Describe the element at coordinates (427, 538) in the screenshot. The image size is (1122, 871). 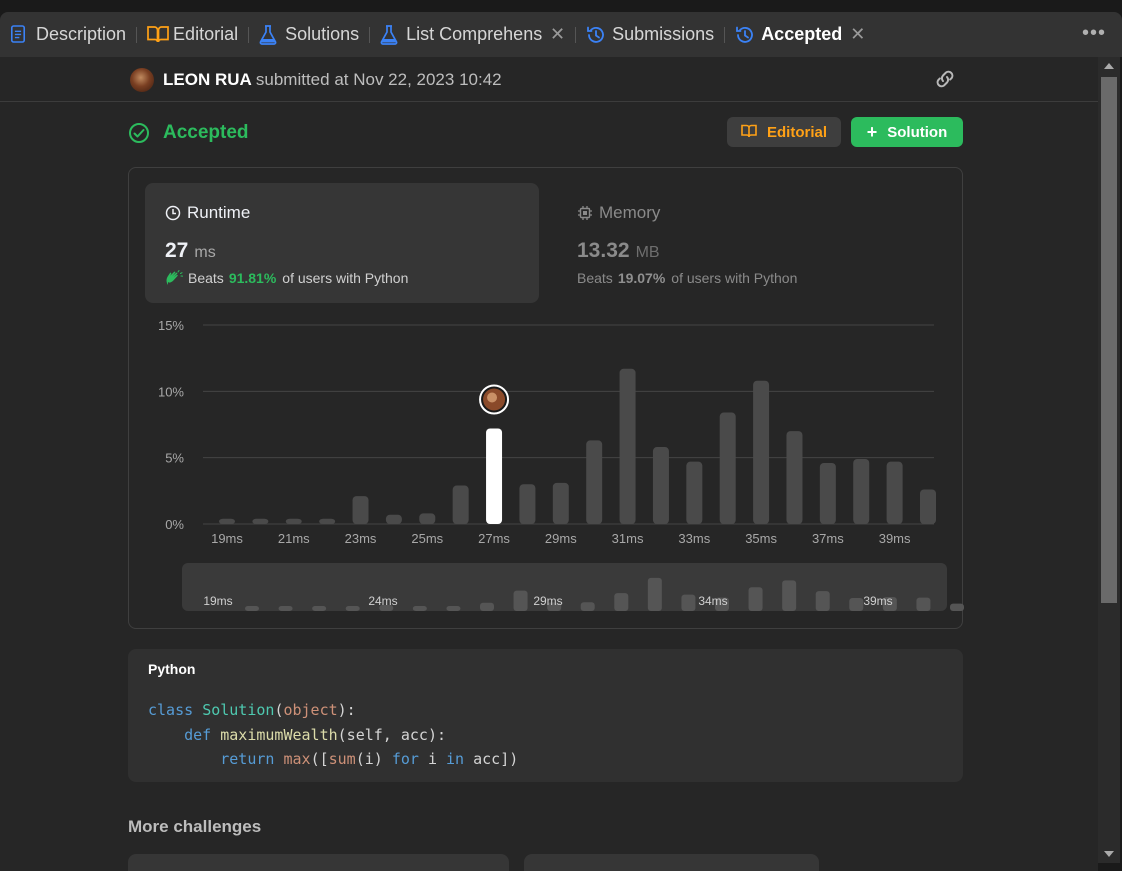
I see `x-tick-label: 25ms` at that location.